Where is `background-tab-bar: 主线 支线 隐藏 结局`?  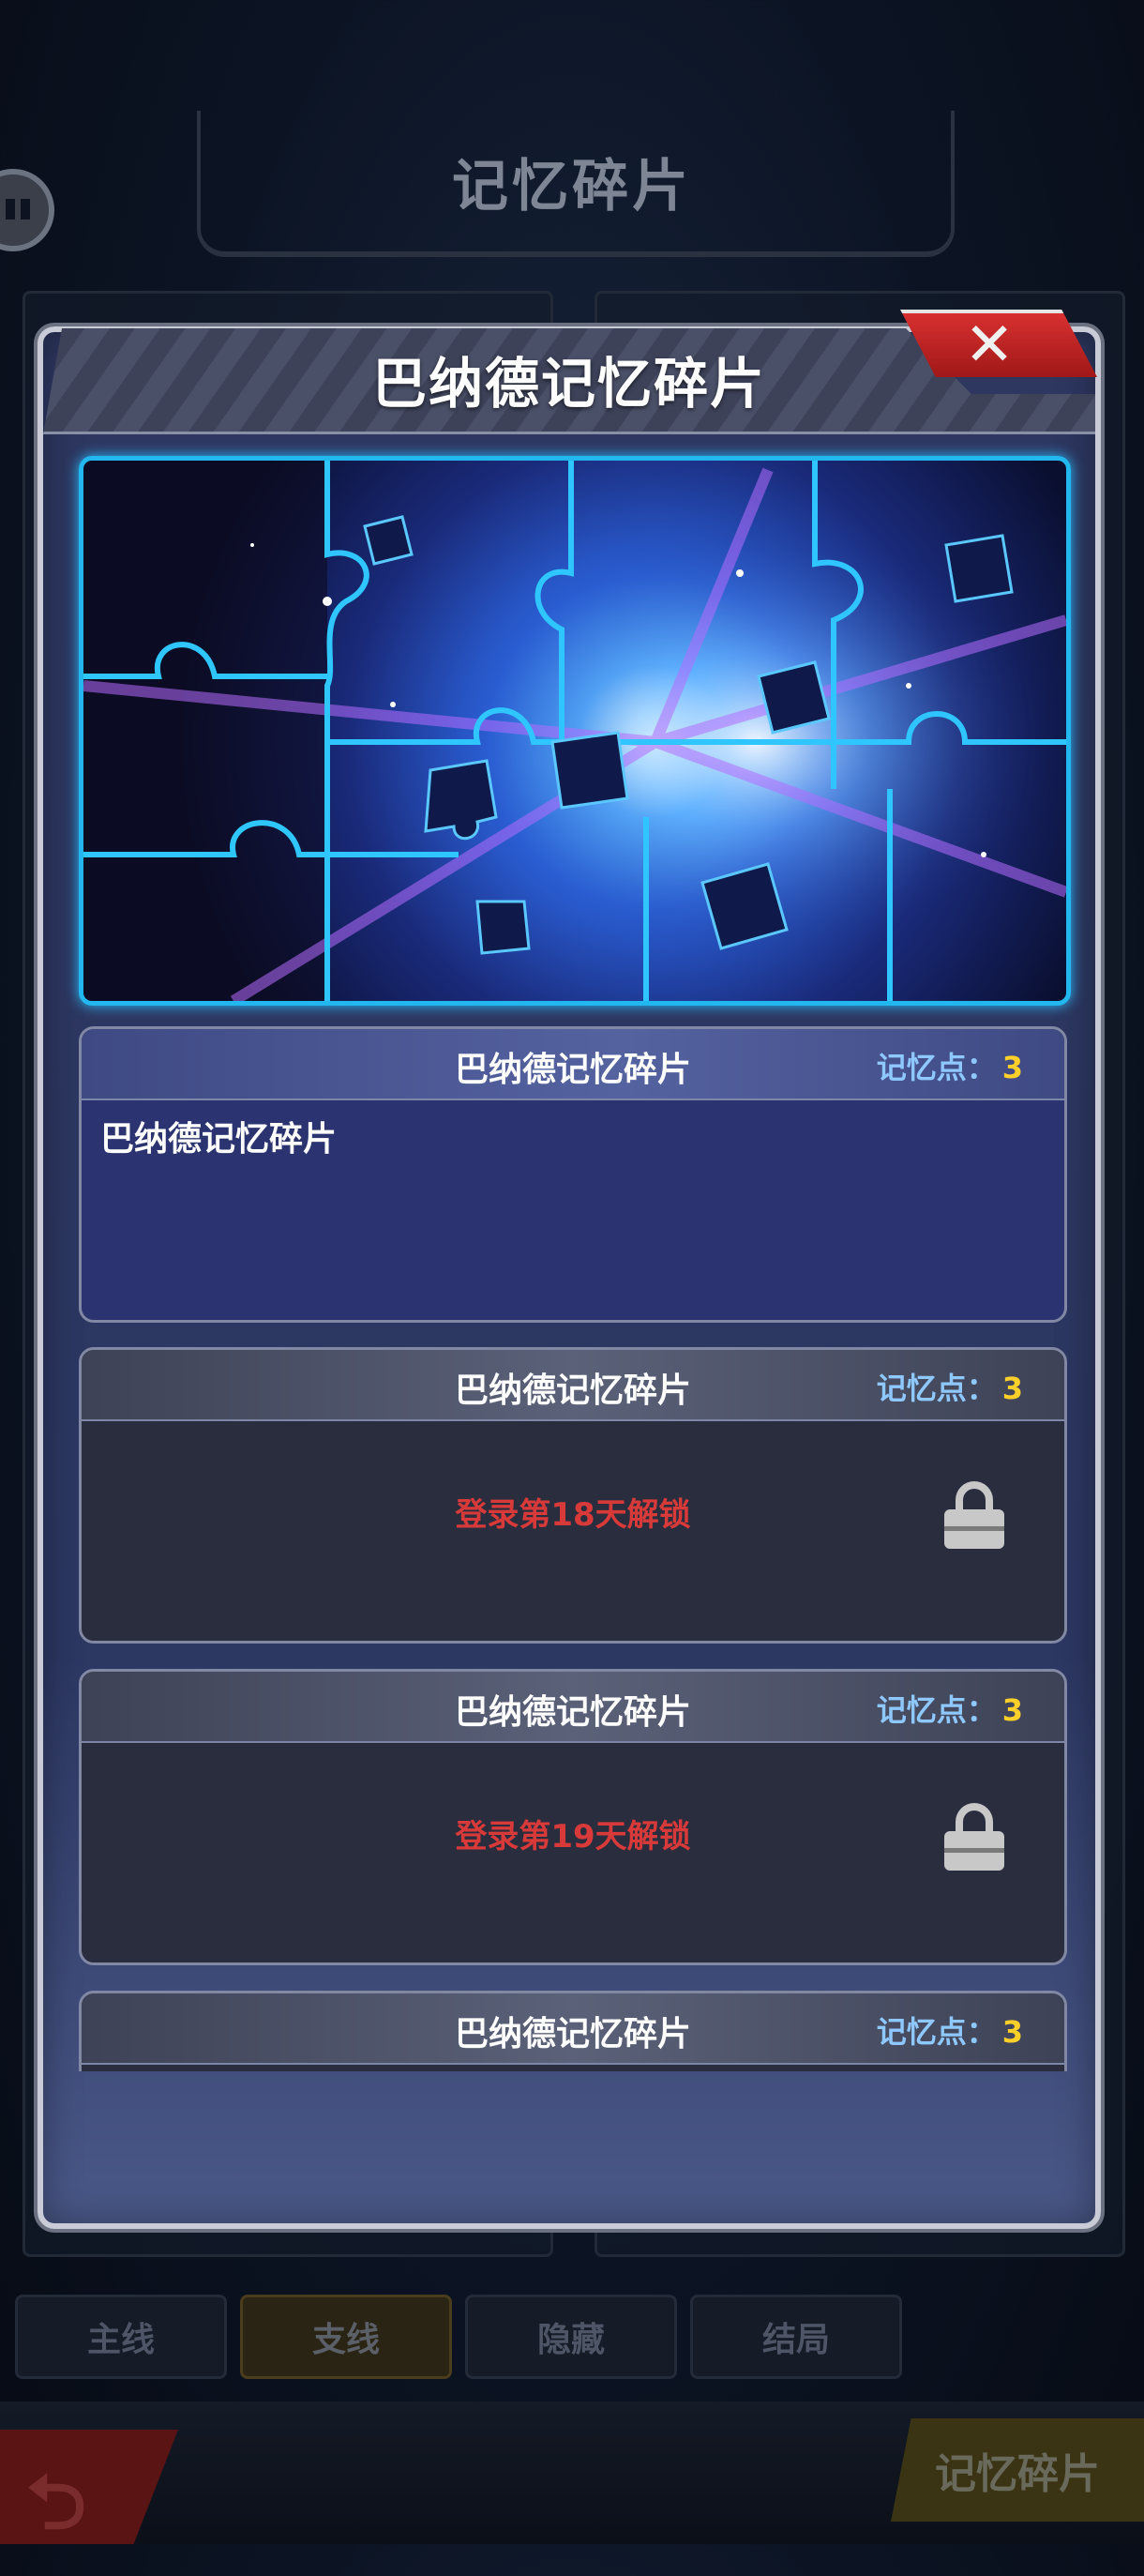 background-tab-bar: 主线 支线 隐藏 结局 is located at coordinates (460, 2337).